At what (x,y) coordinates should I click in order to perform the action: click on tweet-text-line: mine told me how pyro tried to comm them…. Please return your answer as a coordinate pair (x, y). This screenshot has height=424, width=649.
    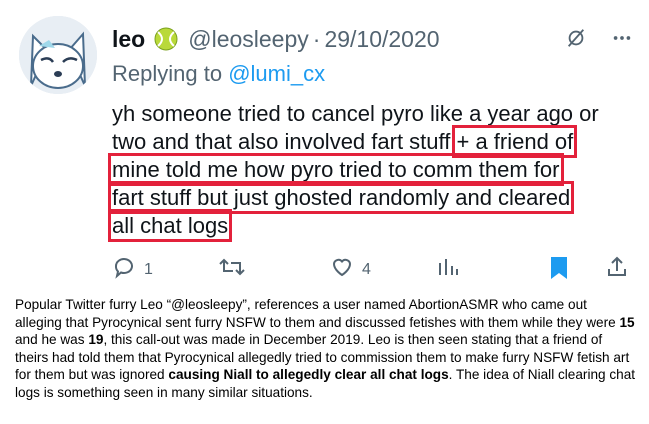
    Looking at the image, I should click on (375, 169).